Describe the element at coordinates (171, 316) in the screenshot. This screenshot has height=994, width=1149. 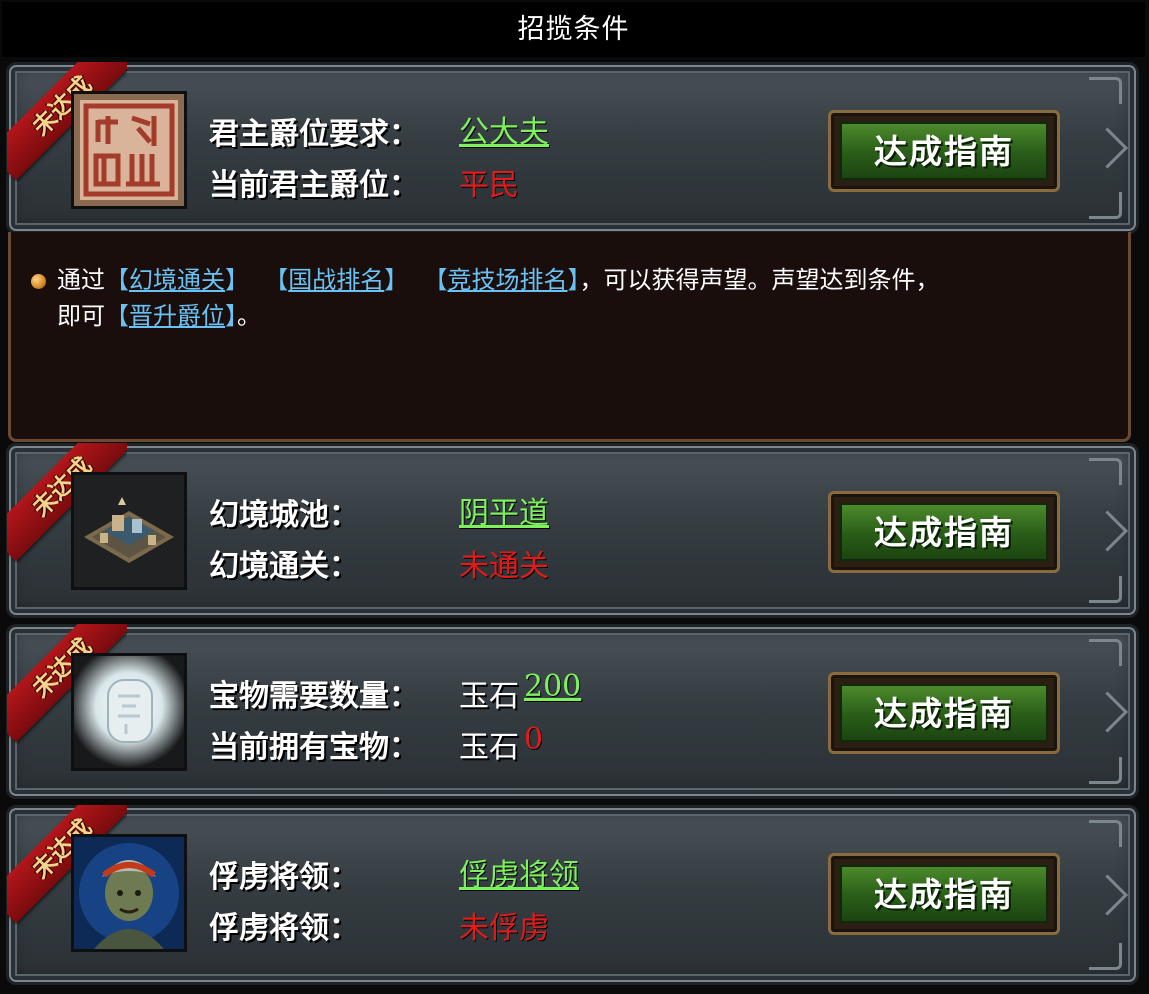
I see `link-promote-rank: 【晋升爵位】` at that location.